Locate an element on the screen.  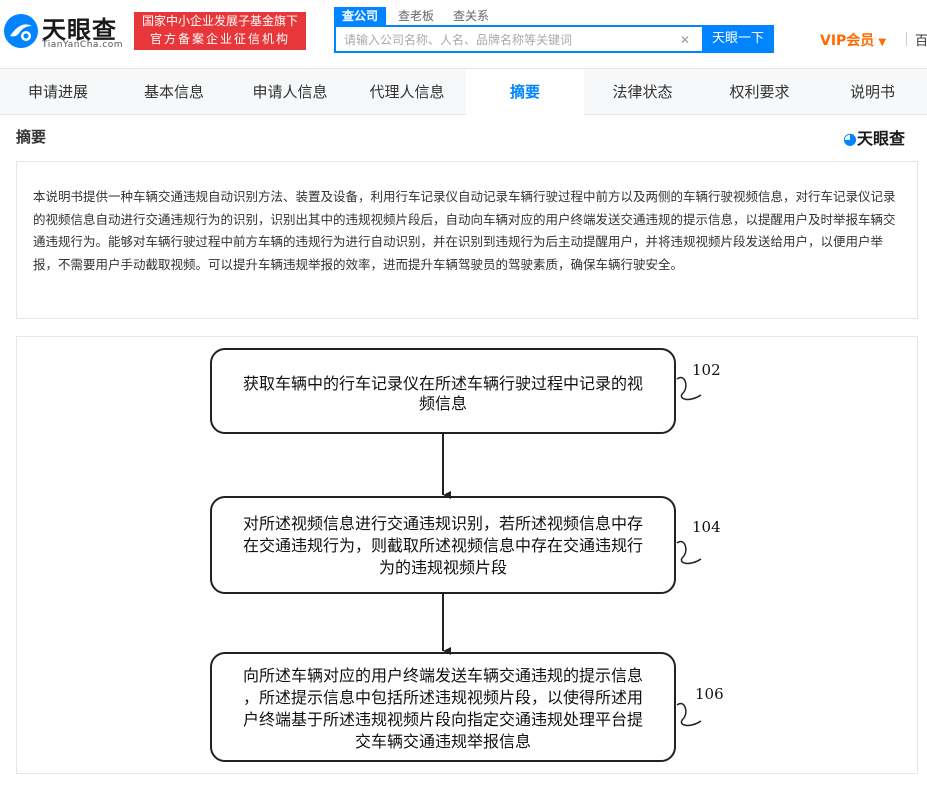
tab-basic-info: 基本信息 is located at coordinates (174, 92).